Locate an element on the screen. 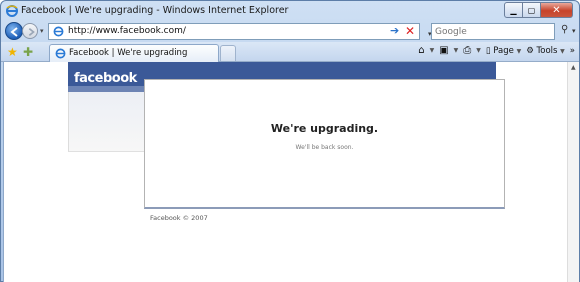 The height and width of the screenshot is (282, 580). search-box is located at coordinates (493, 31).